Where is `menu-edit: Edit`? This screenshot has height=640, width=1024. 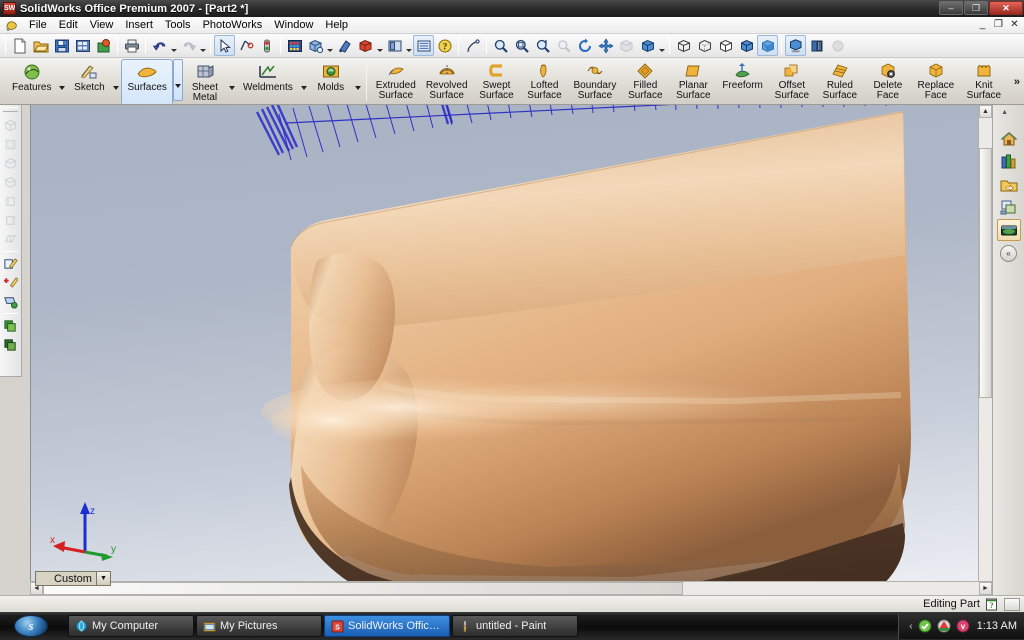
menu-edit: Edit is located at coordinates (68, 25).